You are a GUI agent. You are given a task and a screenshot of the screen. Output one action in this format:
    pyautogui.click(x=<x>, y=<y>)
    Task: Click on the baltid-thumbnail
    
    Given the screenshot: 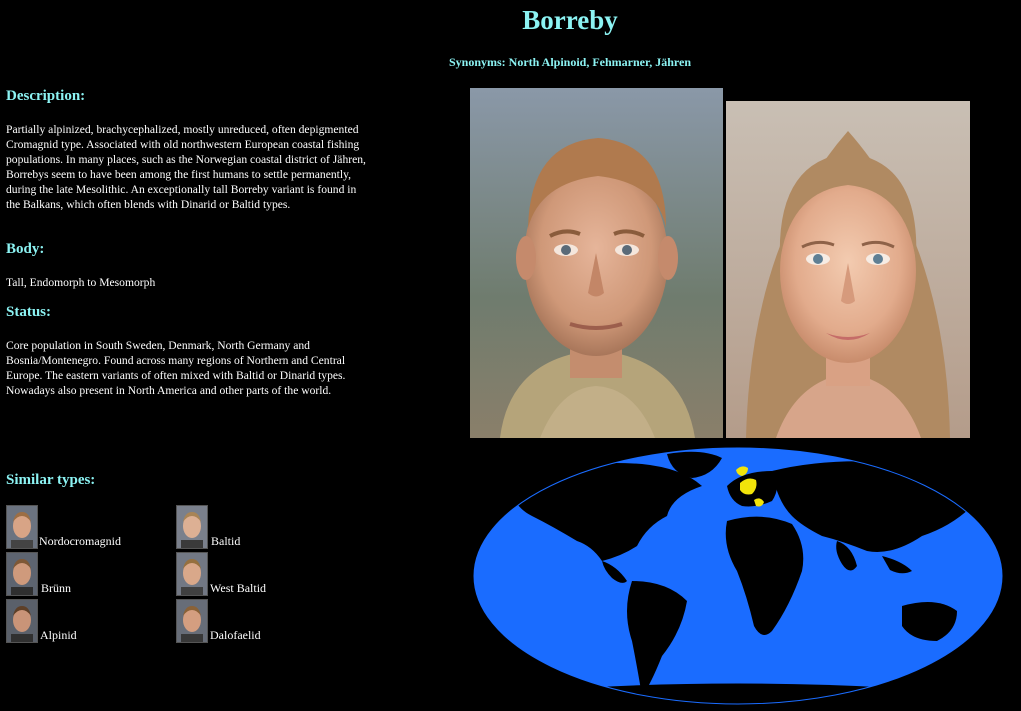 What is the action you would take?
    pyautogui.click(x=192, y=527)
    